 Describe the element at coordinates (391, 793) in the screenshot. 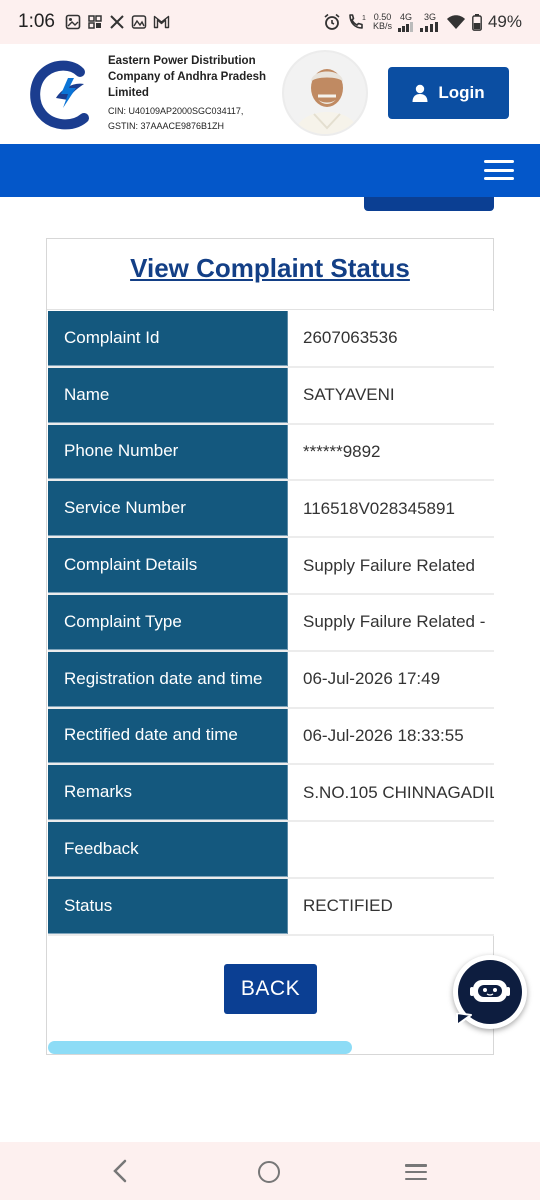

I see `row-value: S.NO.105 CHINNAGADILI` at that location.